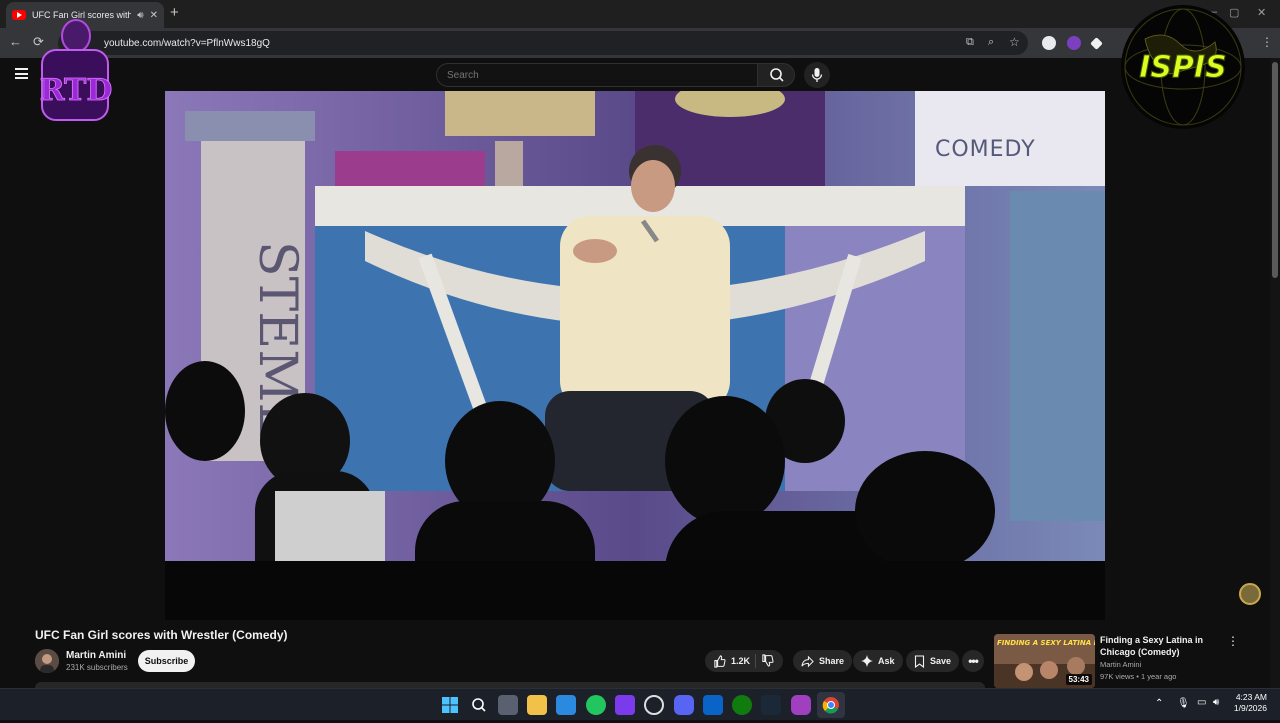 Image resolution: width=1280 pixels, height=723 pixels. I want to click on microsoft-store-icon, so click(566, 705).